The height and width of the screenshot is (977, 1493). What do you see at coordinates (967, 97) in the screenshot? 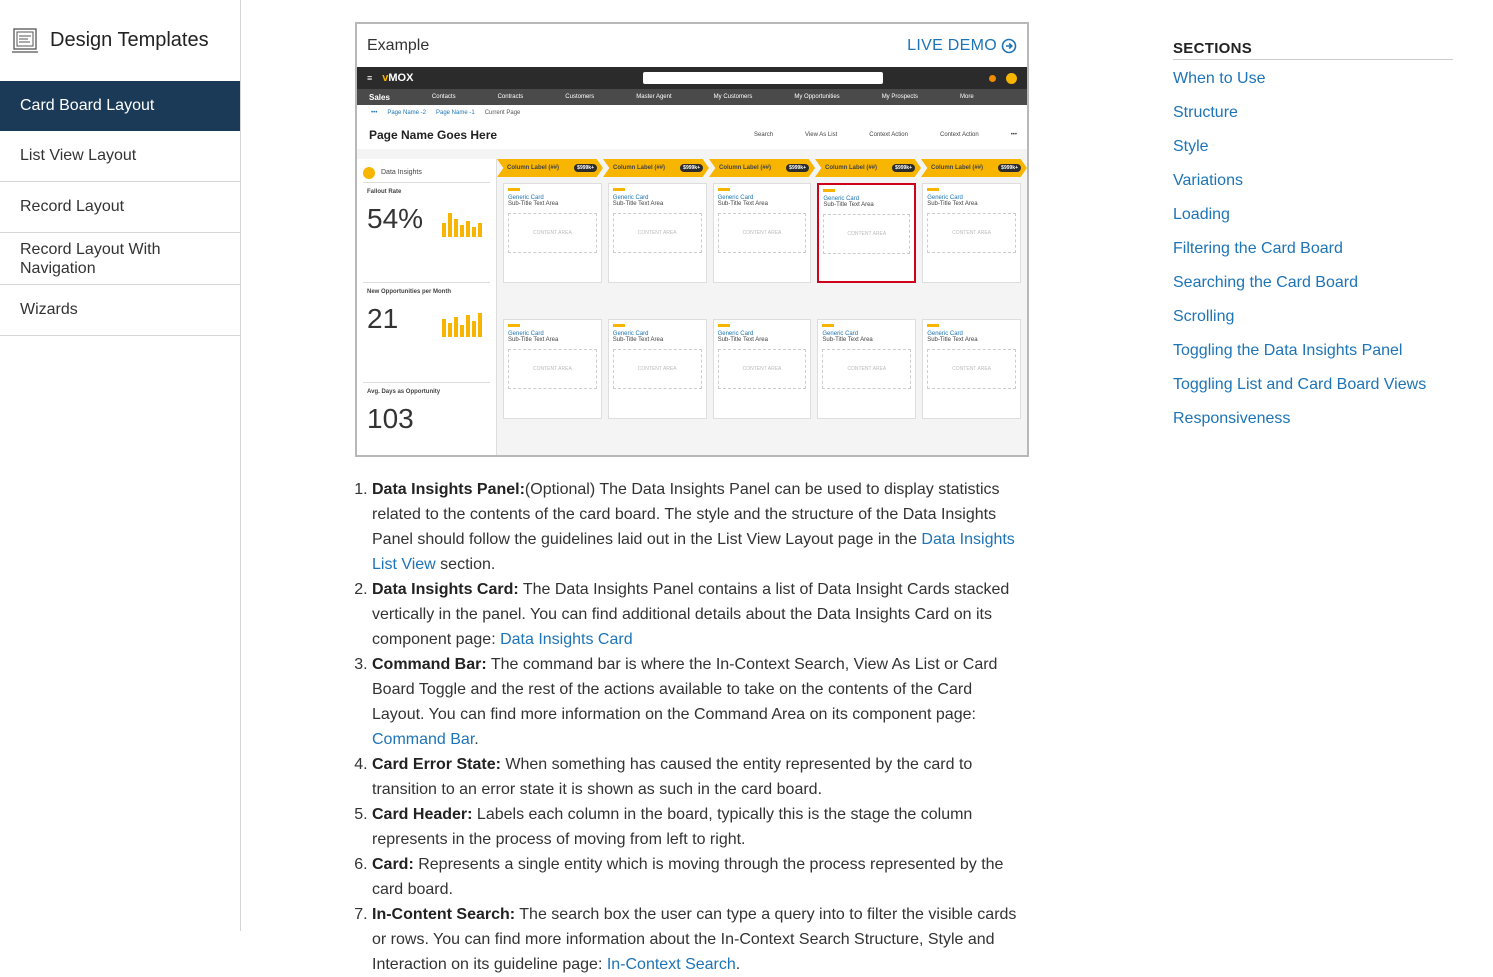
I see `app-tab-8: More` at bounding box center [967, 97].